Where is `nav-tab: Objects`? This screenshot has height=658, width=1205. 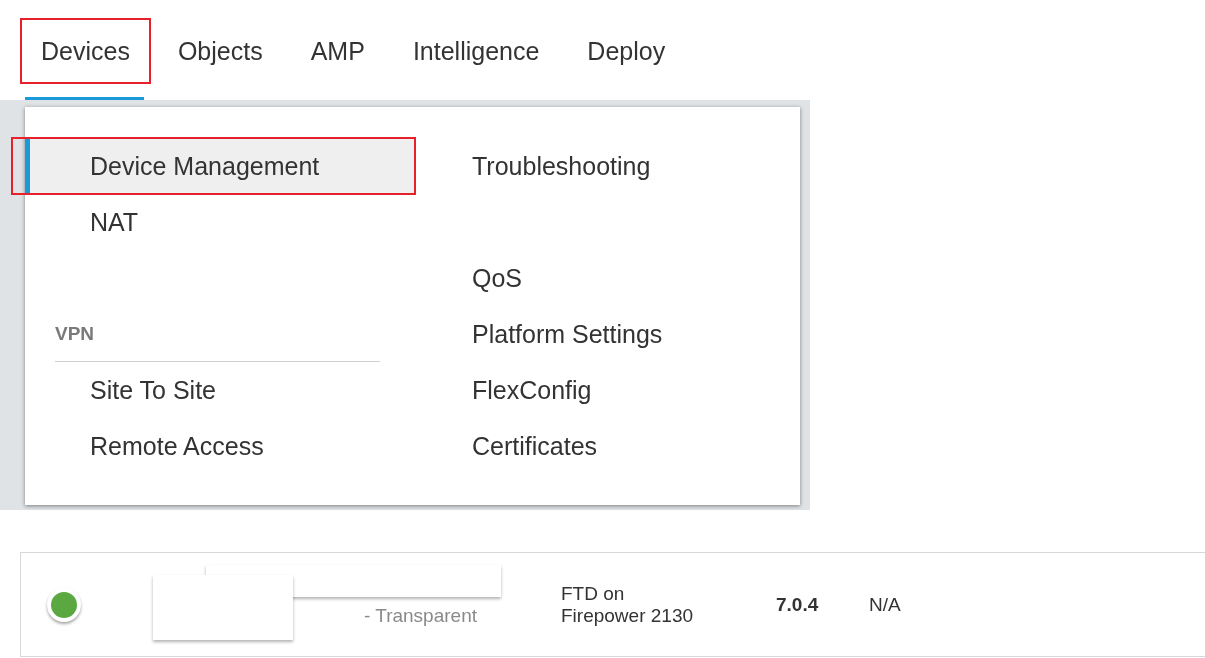
nav-tab: Objects is located at coordinates (220, 51).